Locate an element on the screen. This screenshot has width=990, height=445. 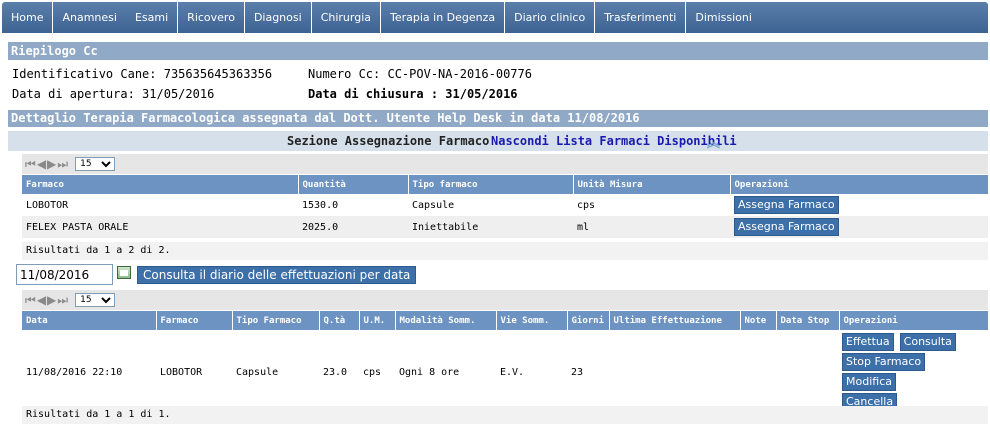
col-data: Data is located at coordinates (89, 320).